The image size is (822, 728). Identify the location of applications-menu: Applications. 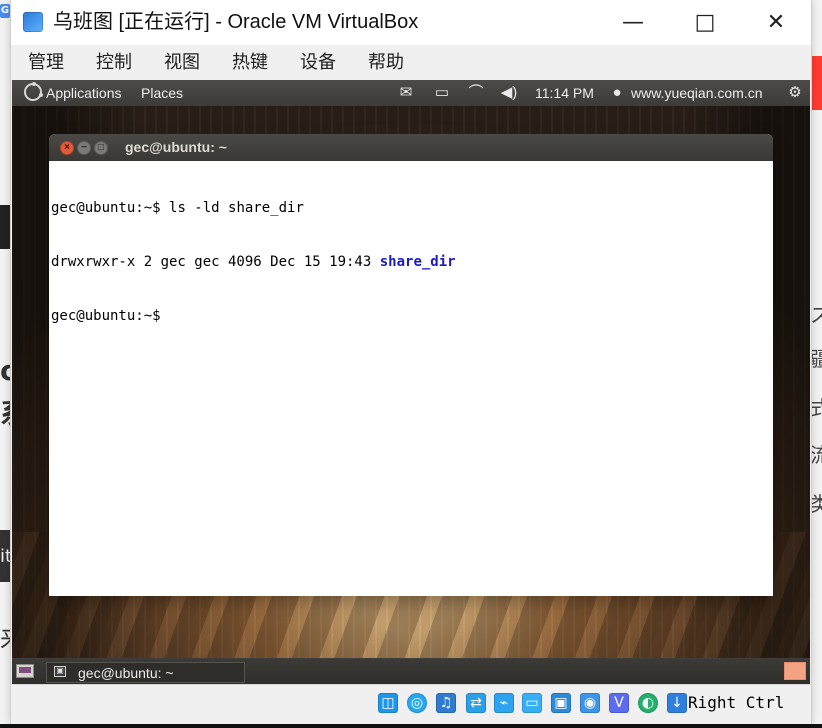
(84, 93).